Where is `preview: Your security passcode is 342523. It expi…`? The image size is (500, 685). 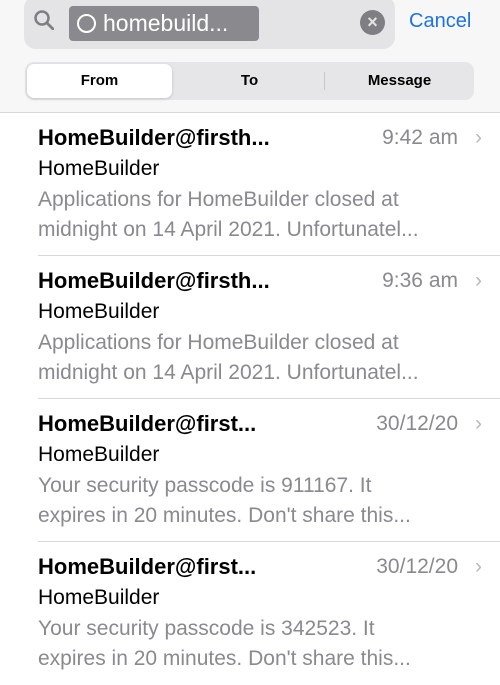
preview: Your security passcode is 342523. It expi… is located at coordinates (258, 644).